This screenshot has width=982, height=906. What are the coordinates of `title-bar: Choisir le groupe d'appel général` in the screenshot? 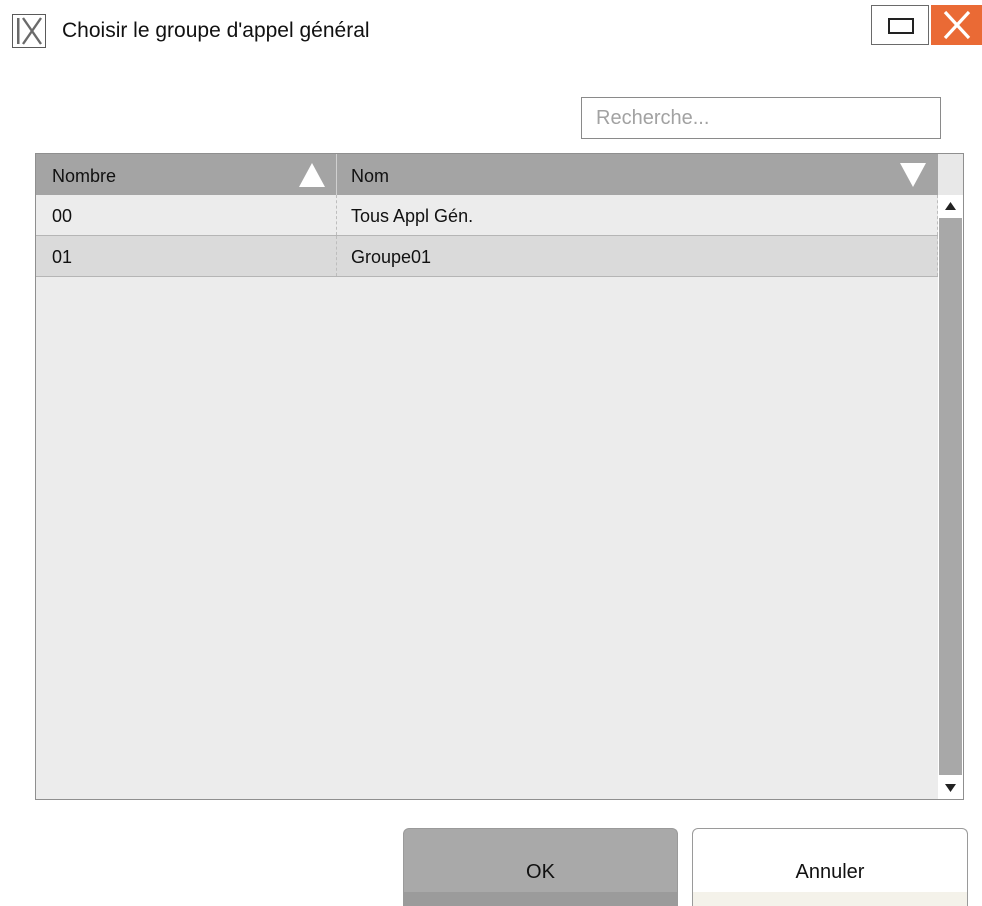 It's located at (491, 31).